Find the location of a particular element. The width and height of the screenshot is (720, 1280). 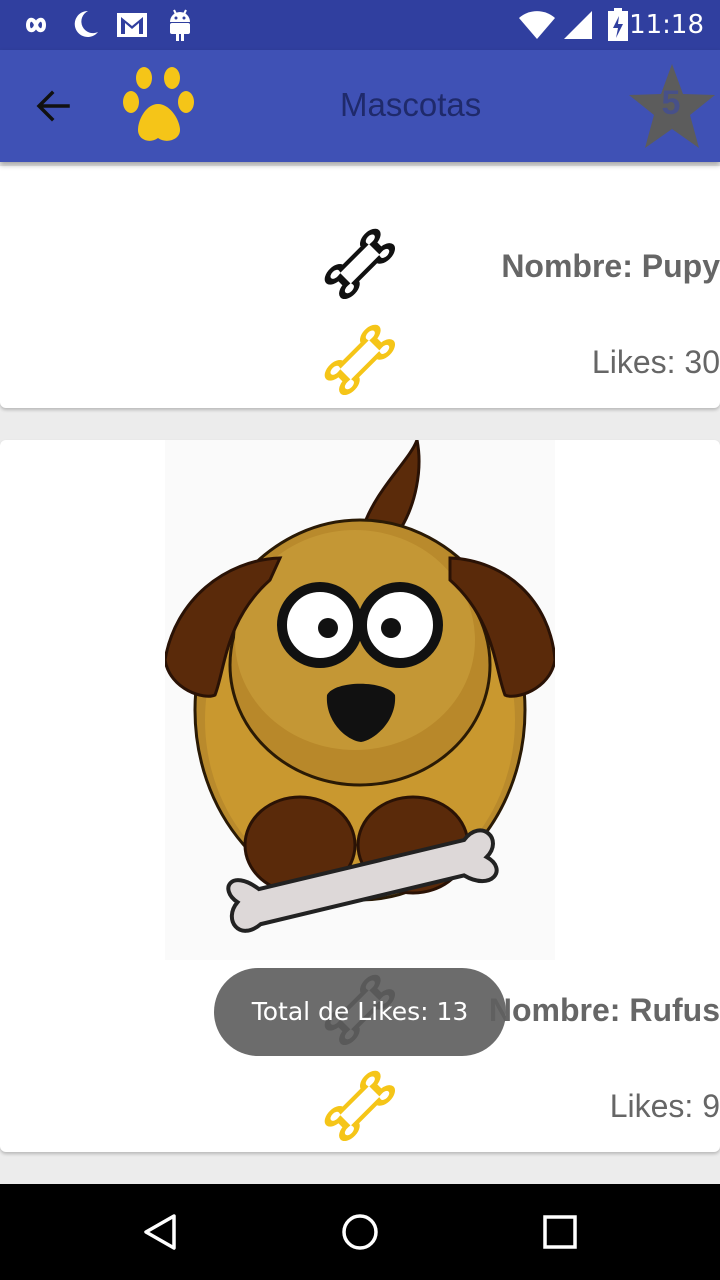

infinity-icon is located at coordinates (36, 25).